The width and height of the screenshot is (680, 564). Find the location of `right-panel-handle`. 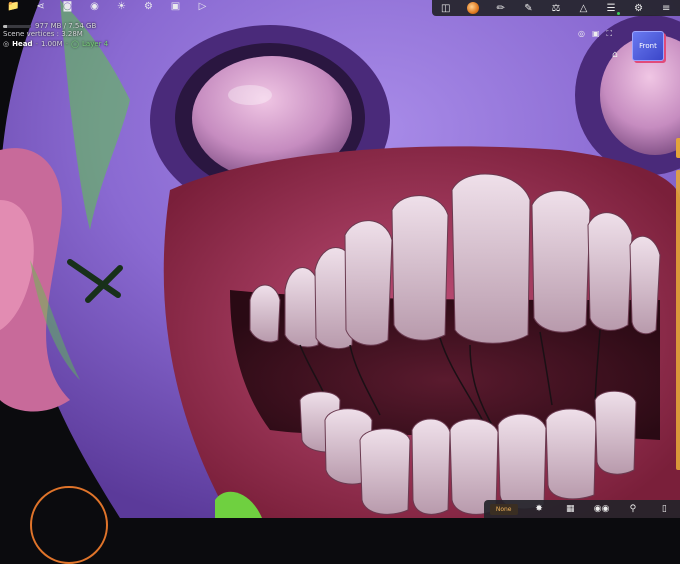

right-panel-handle is located at coordinates (678, 148).